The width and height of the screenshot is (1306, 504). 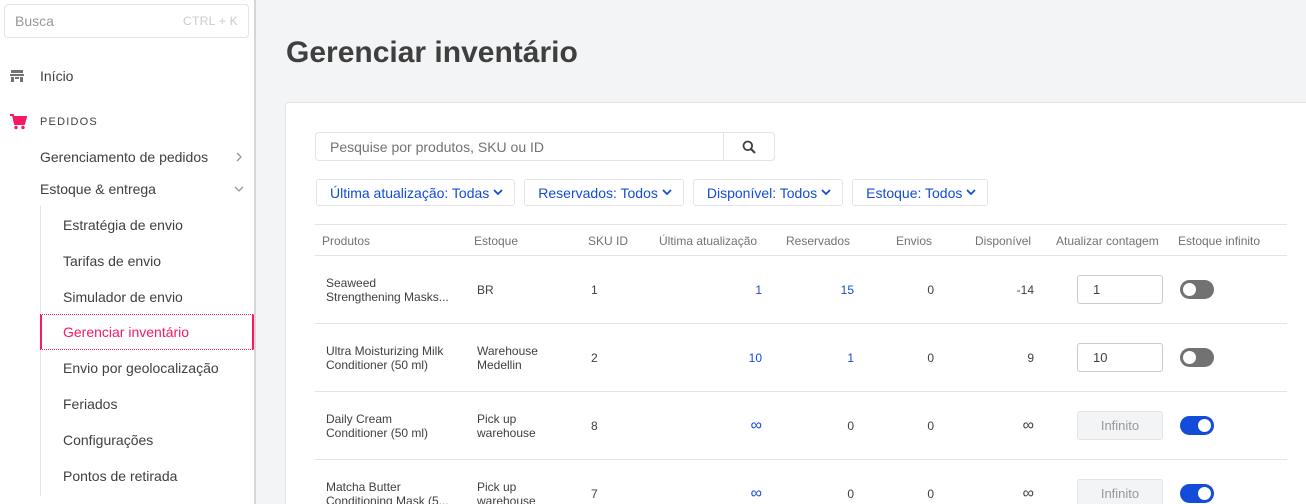 I want to click on page-title: Gerenciar inventário, so click(x=432, y=52).